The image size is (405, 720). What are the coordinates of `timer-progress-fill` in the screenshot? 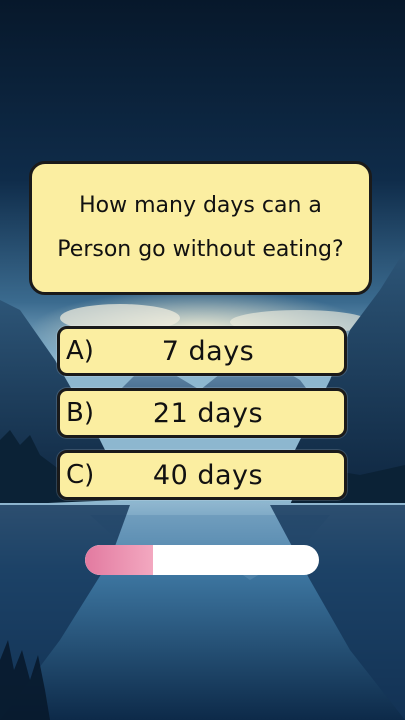 It's located at (119, 560).